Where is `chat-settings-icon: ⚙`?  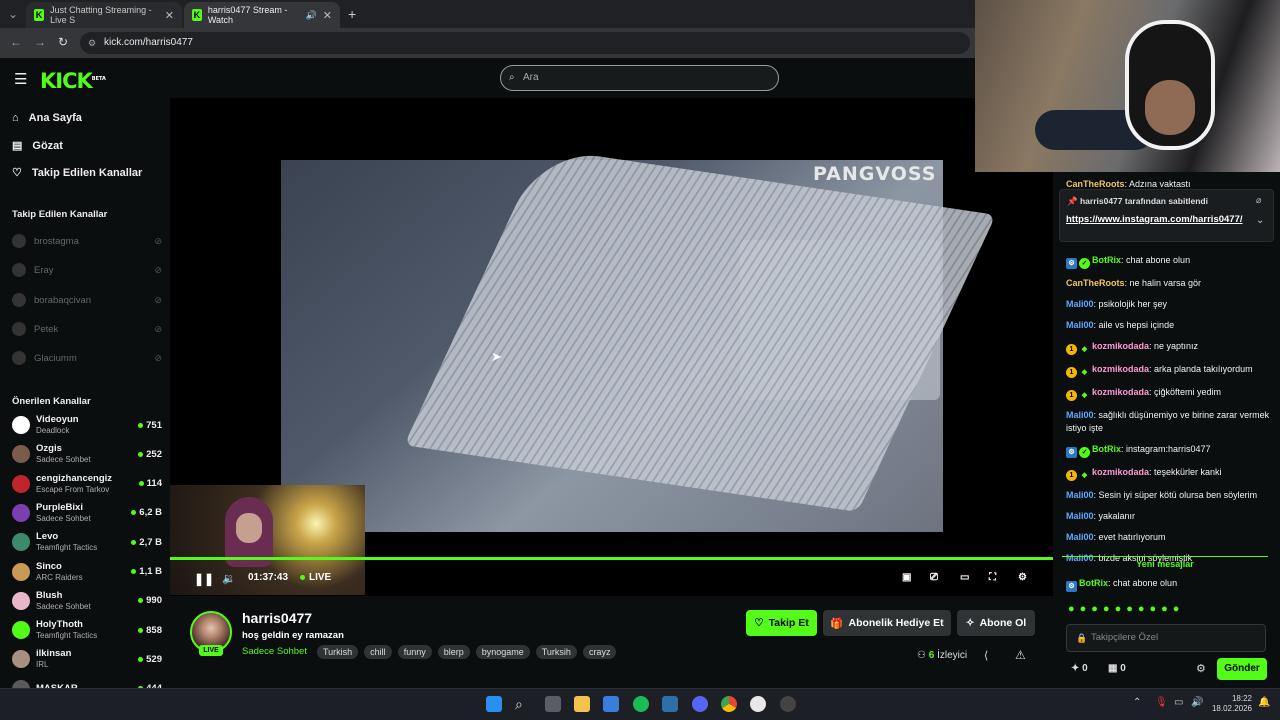 chat-settings-icon: ⚙ is located at coordinates (1201, 668).